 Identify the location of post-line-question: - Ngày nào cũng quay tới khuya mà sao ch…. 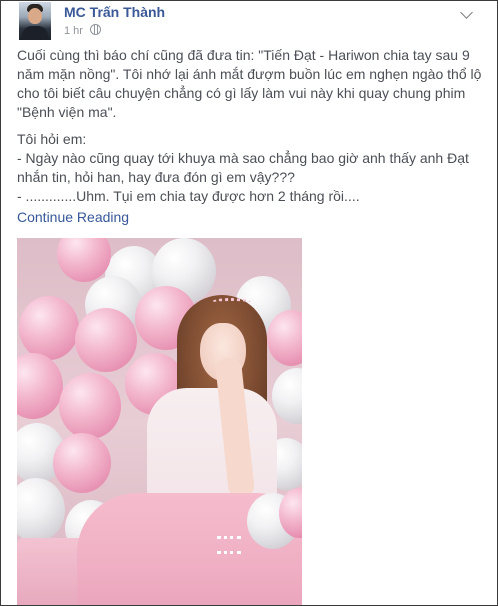
(243, 167).